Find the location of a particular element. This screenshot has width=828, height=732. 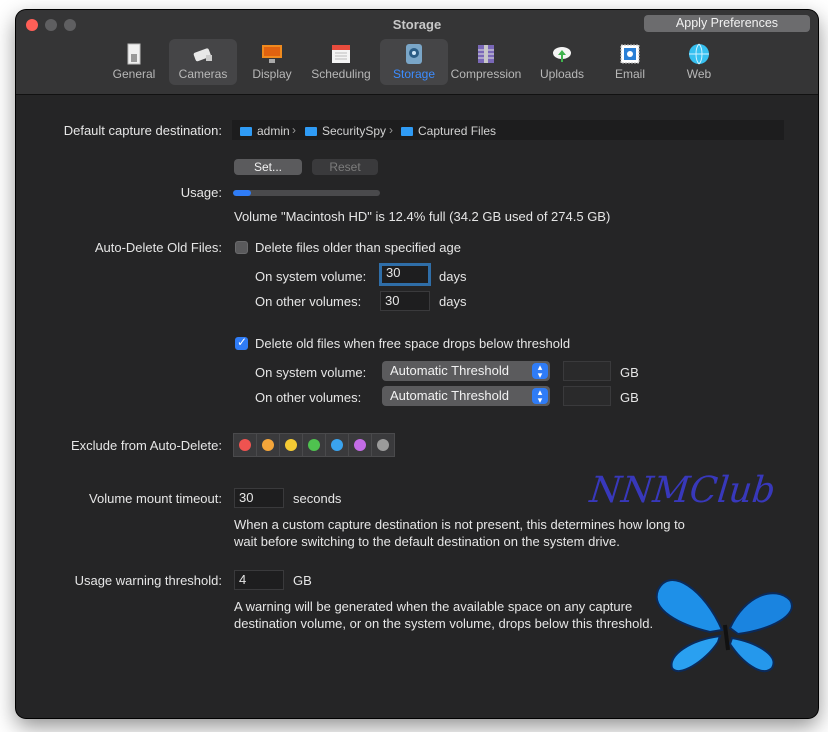

warning-threshold-input: 4 is located at coordinates (259, 580).